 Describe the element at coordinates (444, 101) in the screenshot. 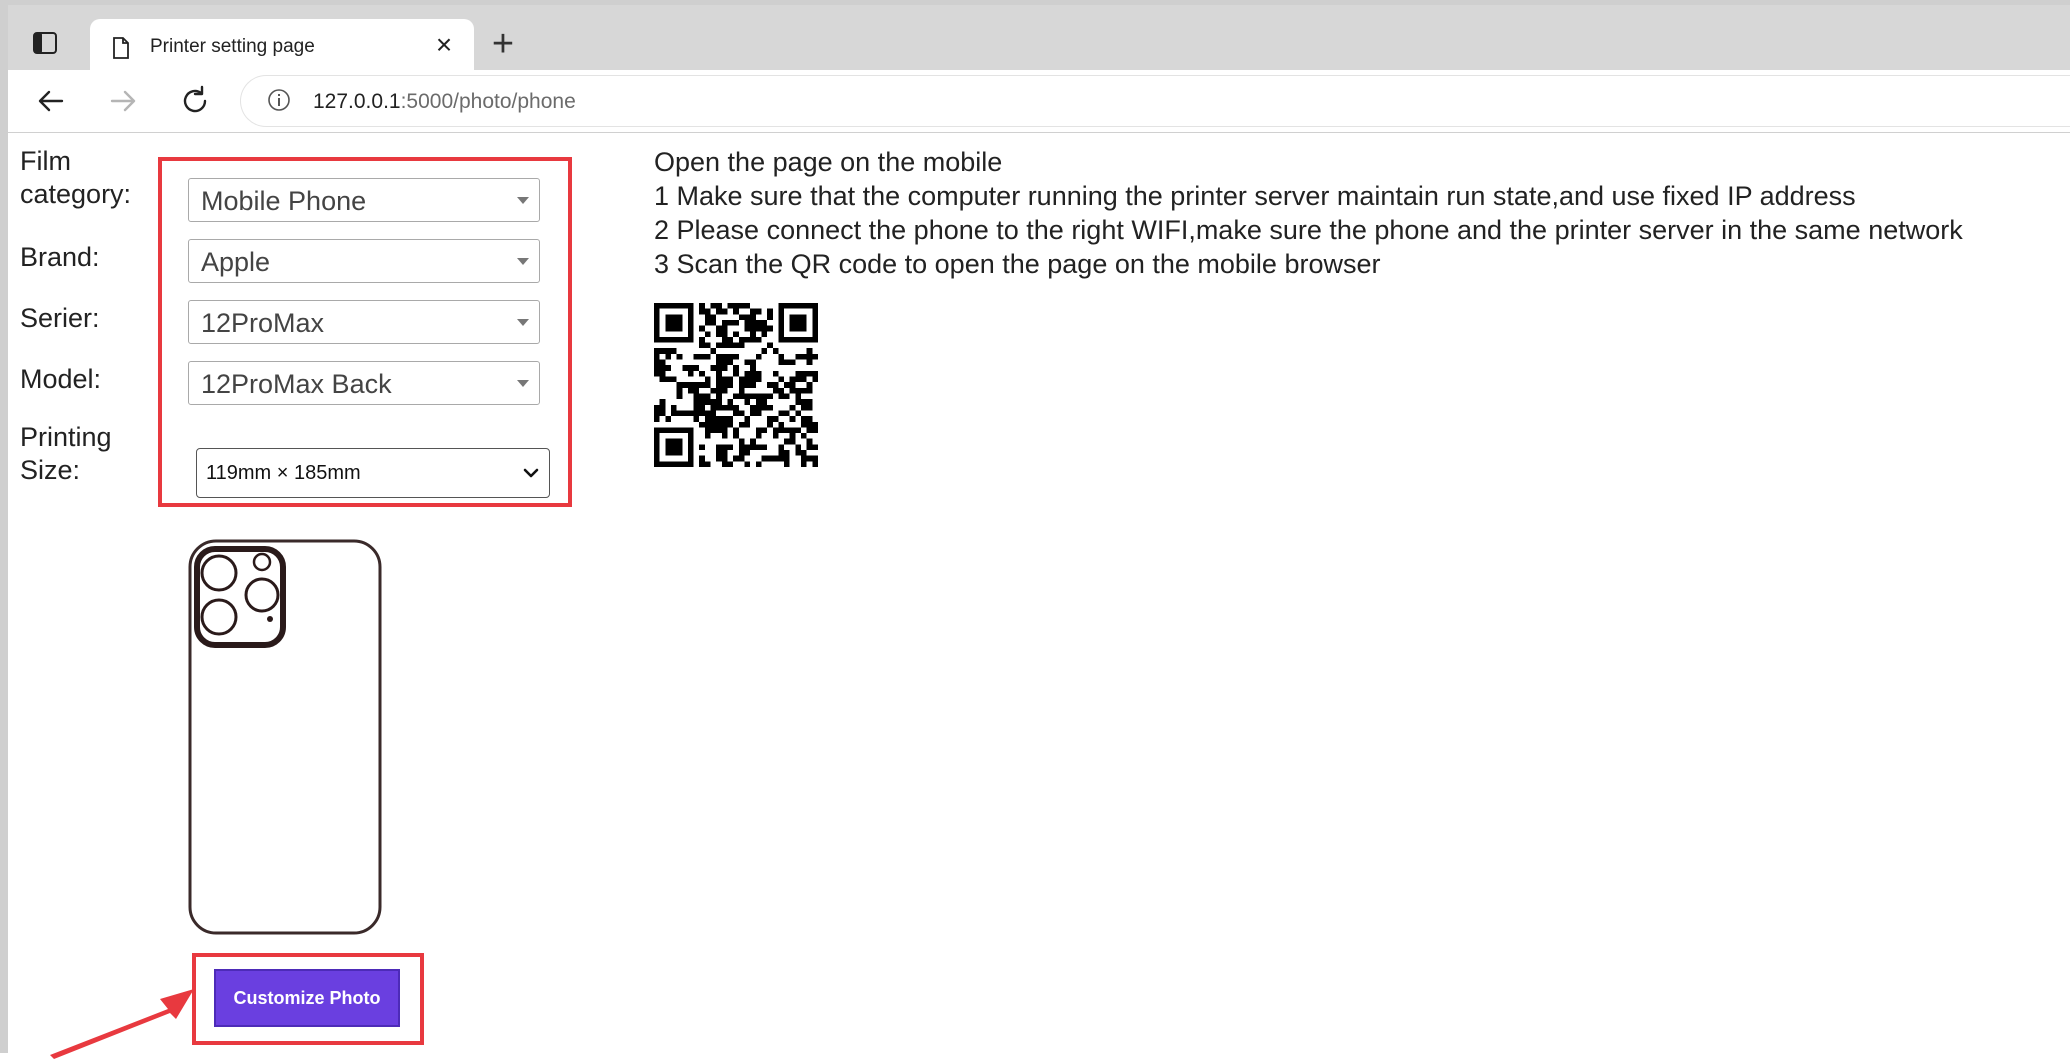

I see `url-text: 127.0.0.1:5000/photo/phone` at that location.